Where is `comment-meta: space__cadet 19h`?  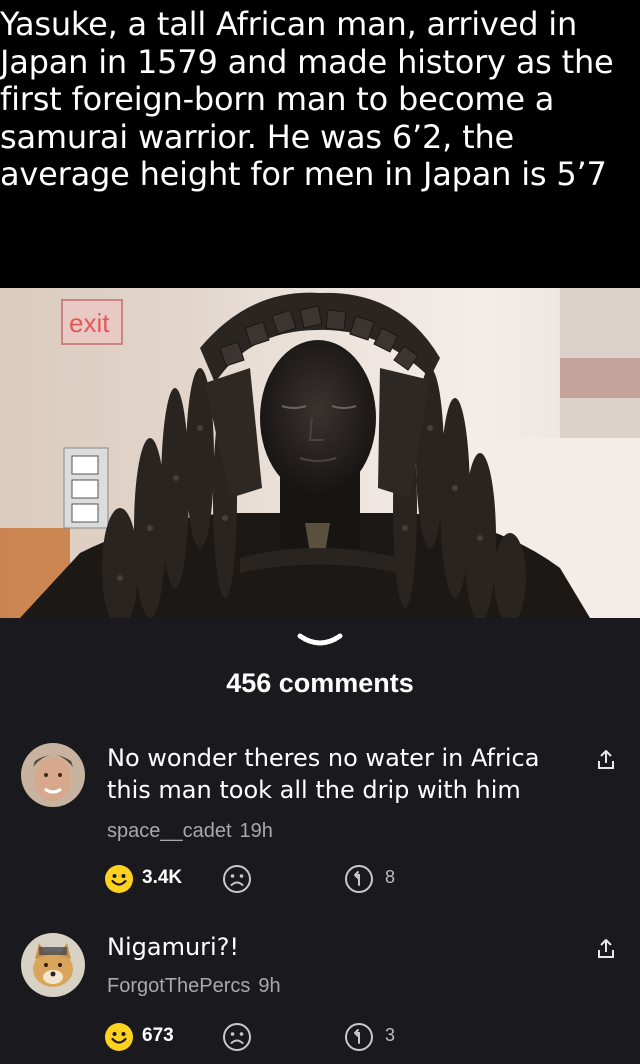
comment-meta: space__cadet 19h is located at coordinates (190, 831).